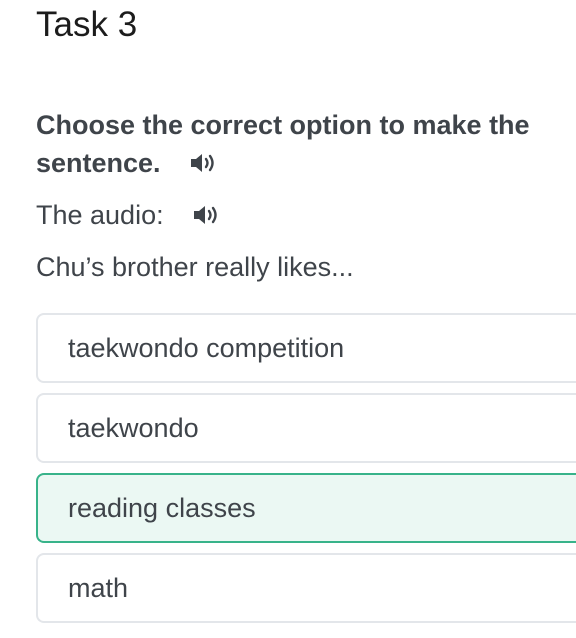  I want to click on instruction-line-1: Choose the correct option to make the, so click(283, 125).